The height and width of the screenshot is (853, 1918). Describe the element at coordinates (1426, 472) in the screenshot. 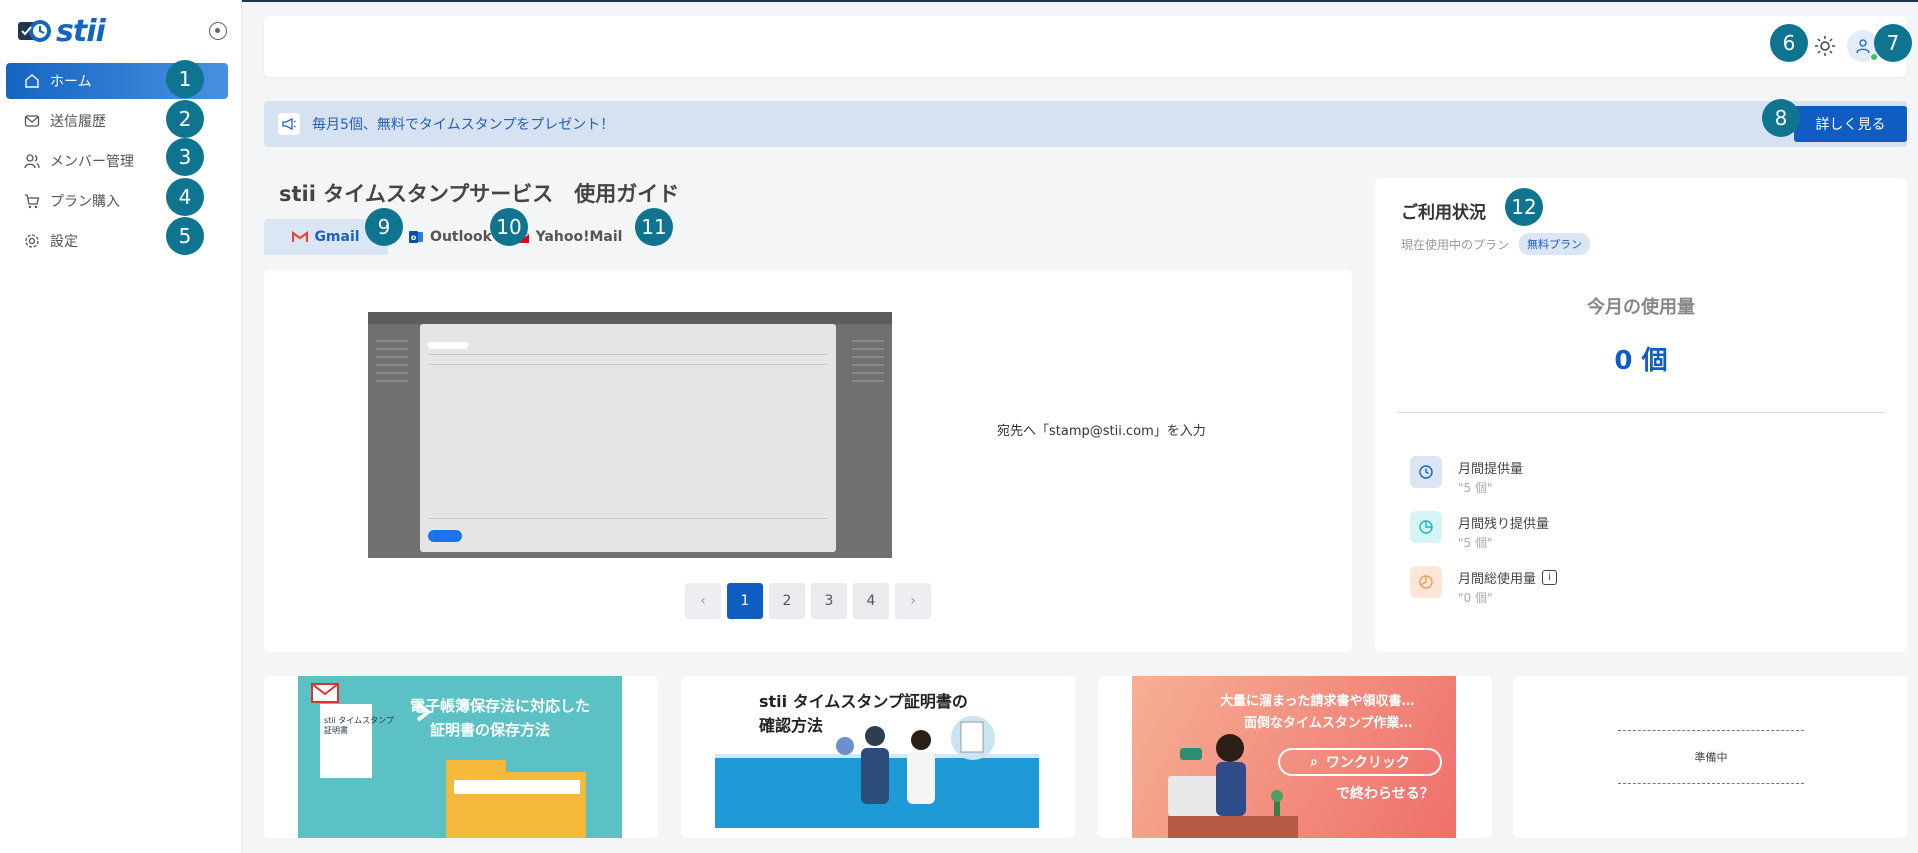

I see `clock-icon` at that location.